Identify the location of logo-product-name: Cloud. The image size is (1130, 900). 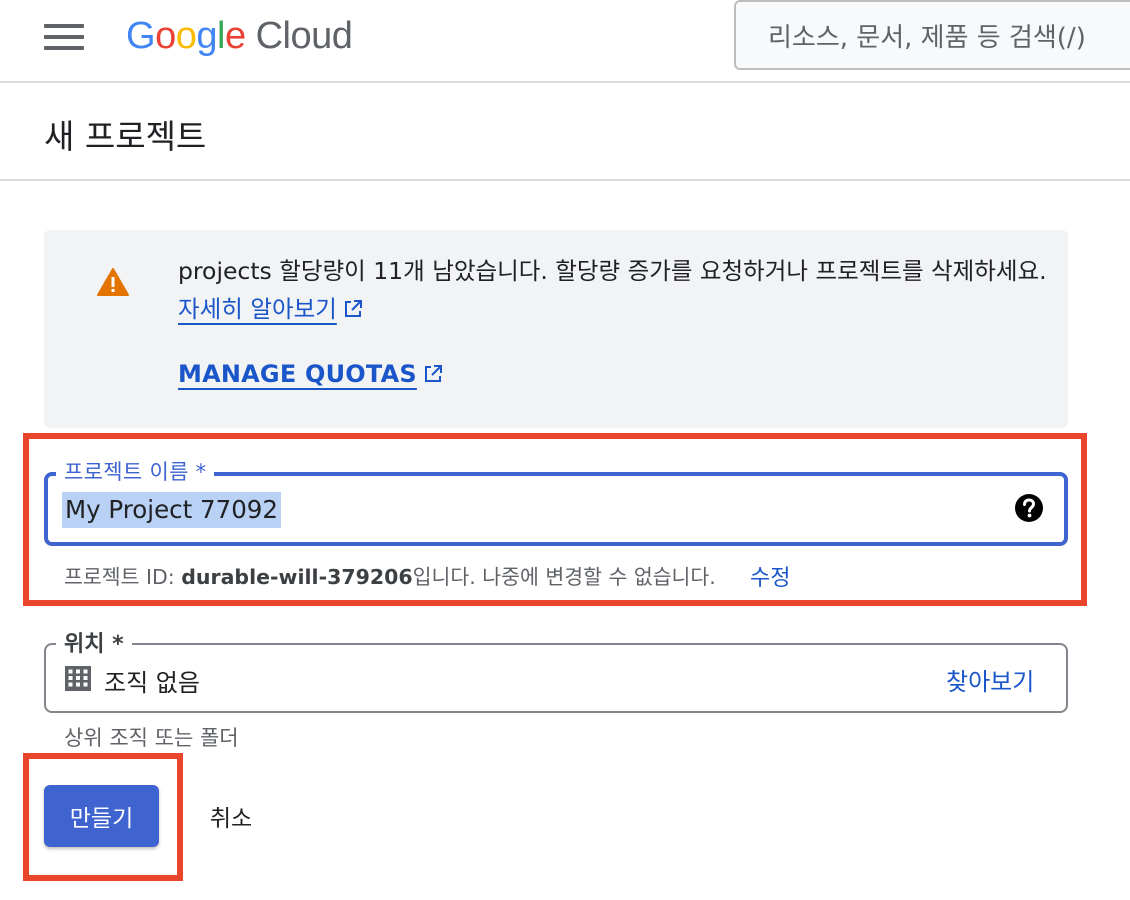
(304, 35).